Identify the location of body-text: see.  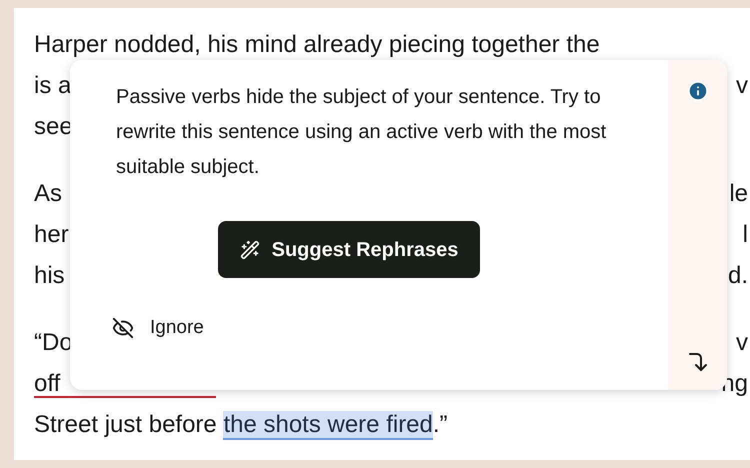
(53, 126).